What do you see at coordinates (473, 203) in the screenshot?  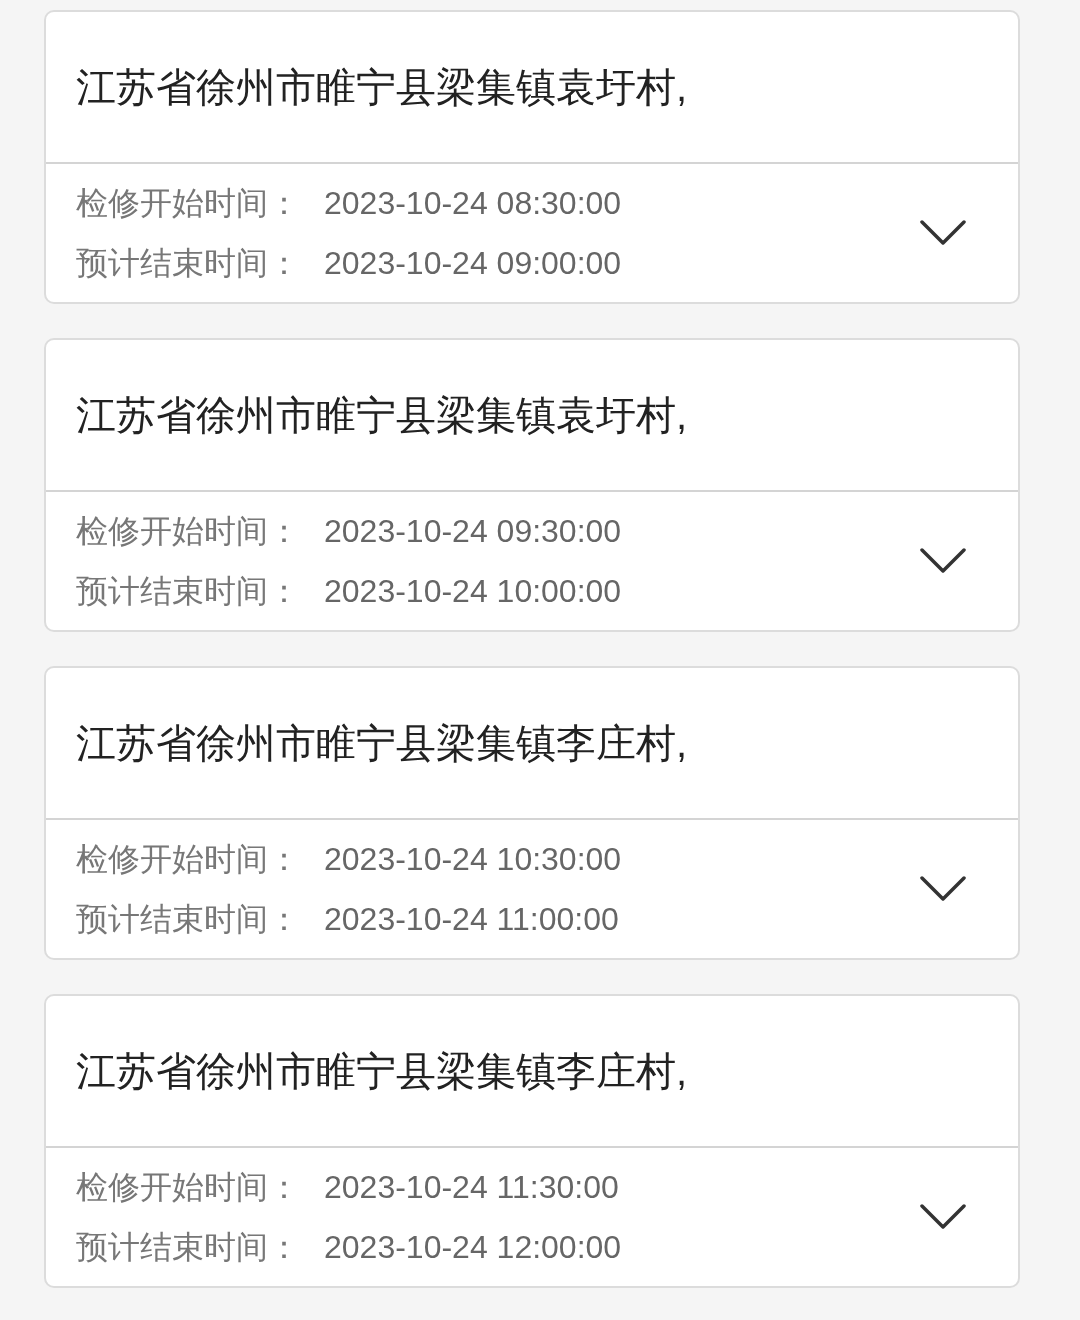 I see `start-time-value: 2023-10-24 08:30:00` at bounding box center [473, 203].